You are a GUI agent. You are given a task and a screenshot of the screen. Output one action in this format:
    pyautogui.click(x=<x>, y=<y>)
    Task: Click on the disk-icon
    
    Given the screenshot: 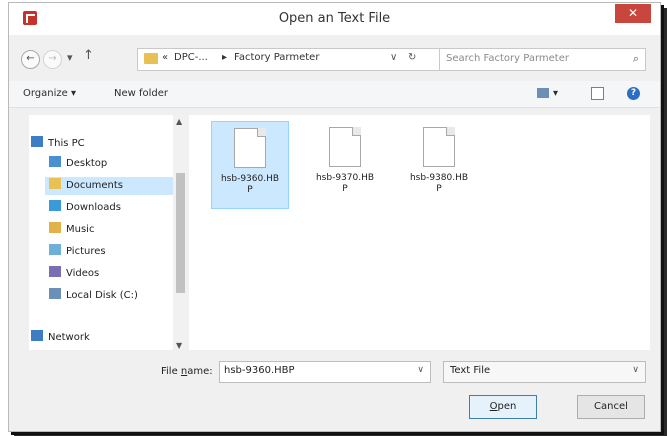 What is the action you would take?
    pyautogui.click(x=55, y=293)
    